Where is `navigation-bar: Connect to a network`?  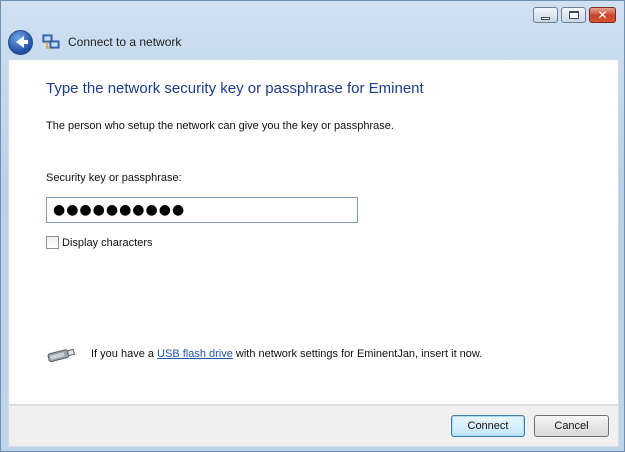 navigation-bar: Connect to a network is located at coordinates (313, 42).